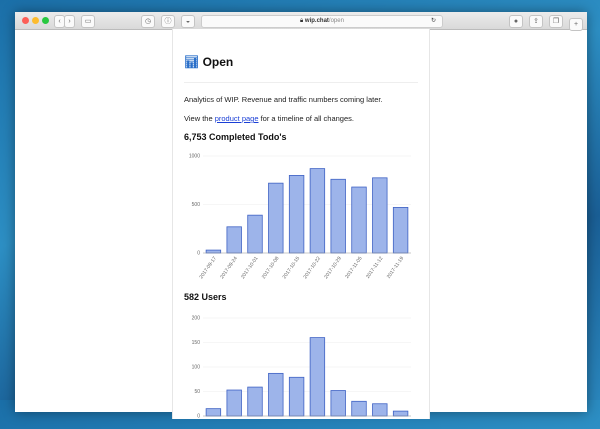 Image resolution: width=600 pixels, height=429 pixels. What do you see at coordinates (322, 21) in the screenshot?
I see `address-bar: 🔒︎ wip.chat/open ↻` at bounding box center [322, 21].